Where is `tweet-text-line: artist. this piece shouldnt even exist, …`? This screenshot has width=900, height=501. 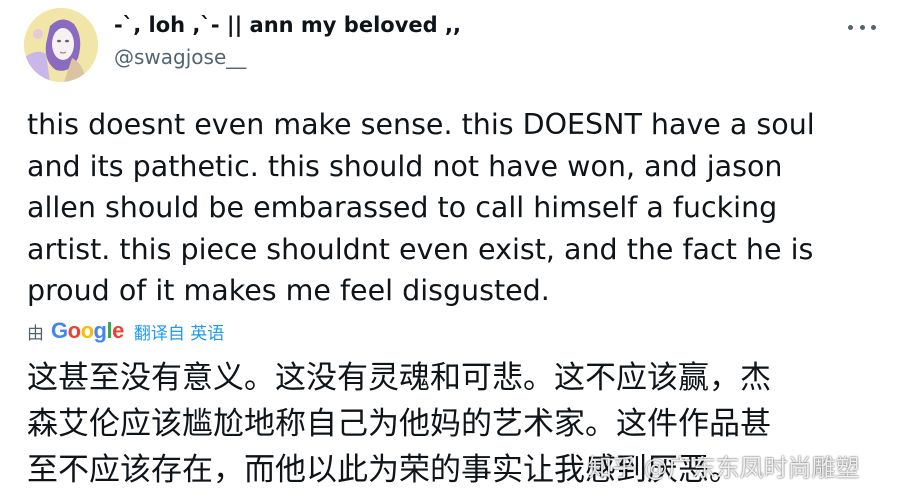
tweet-text-line: artist. this piece shouldnt even exist, … is located at coordinates (420, 249).